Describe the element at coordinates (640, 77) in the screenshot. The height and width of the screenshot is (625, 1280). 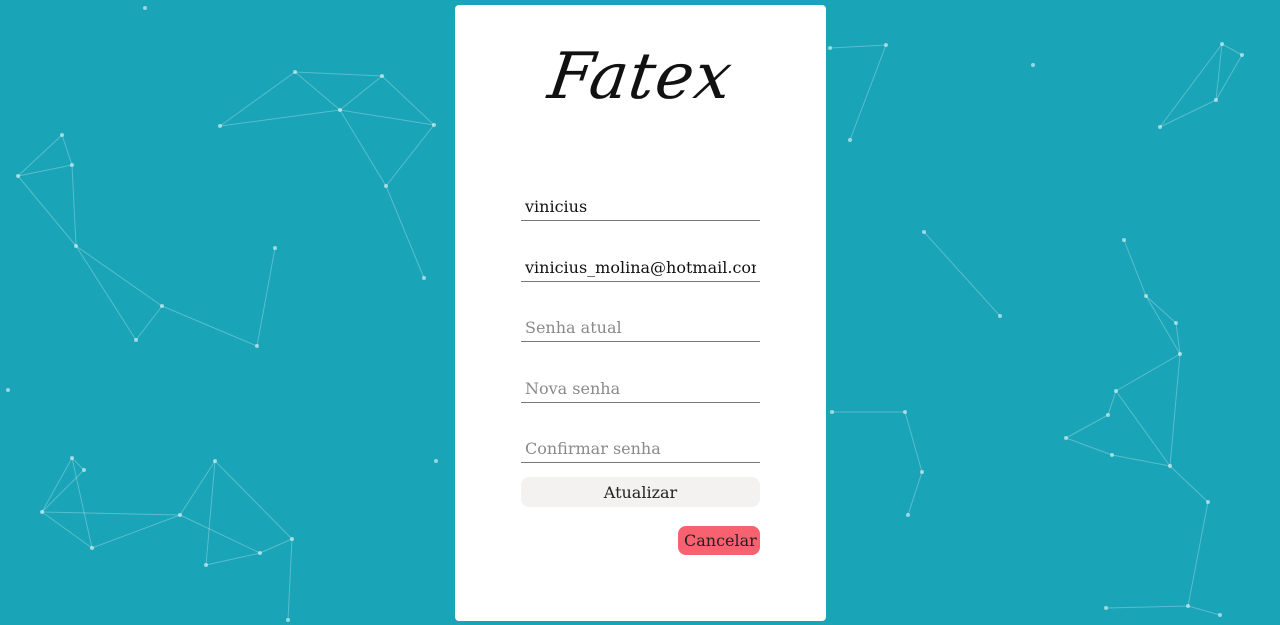
I see `logo: Fatex` at that location.